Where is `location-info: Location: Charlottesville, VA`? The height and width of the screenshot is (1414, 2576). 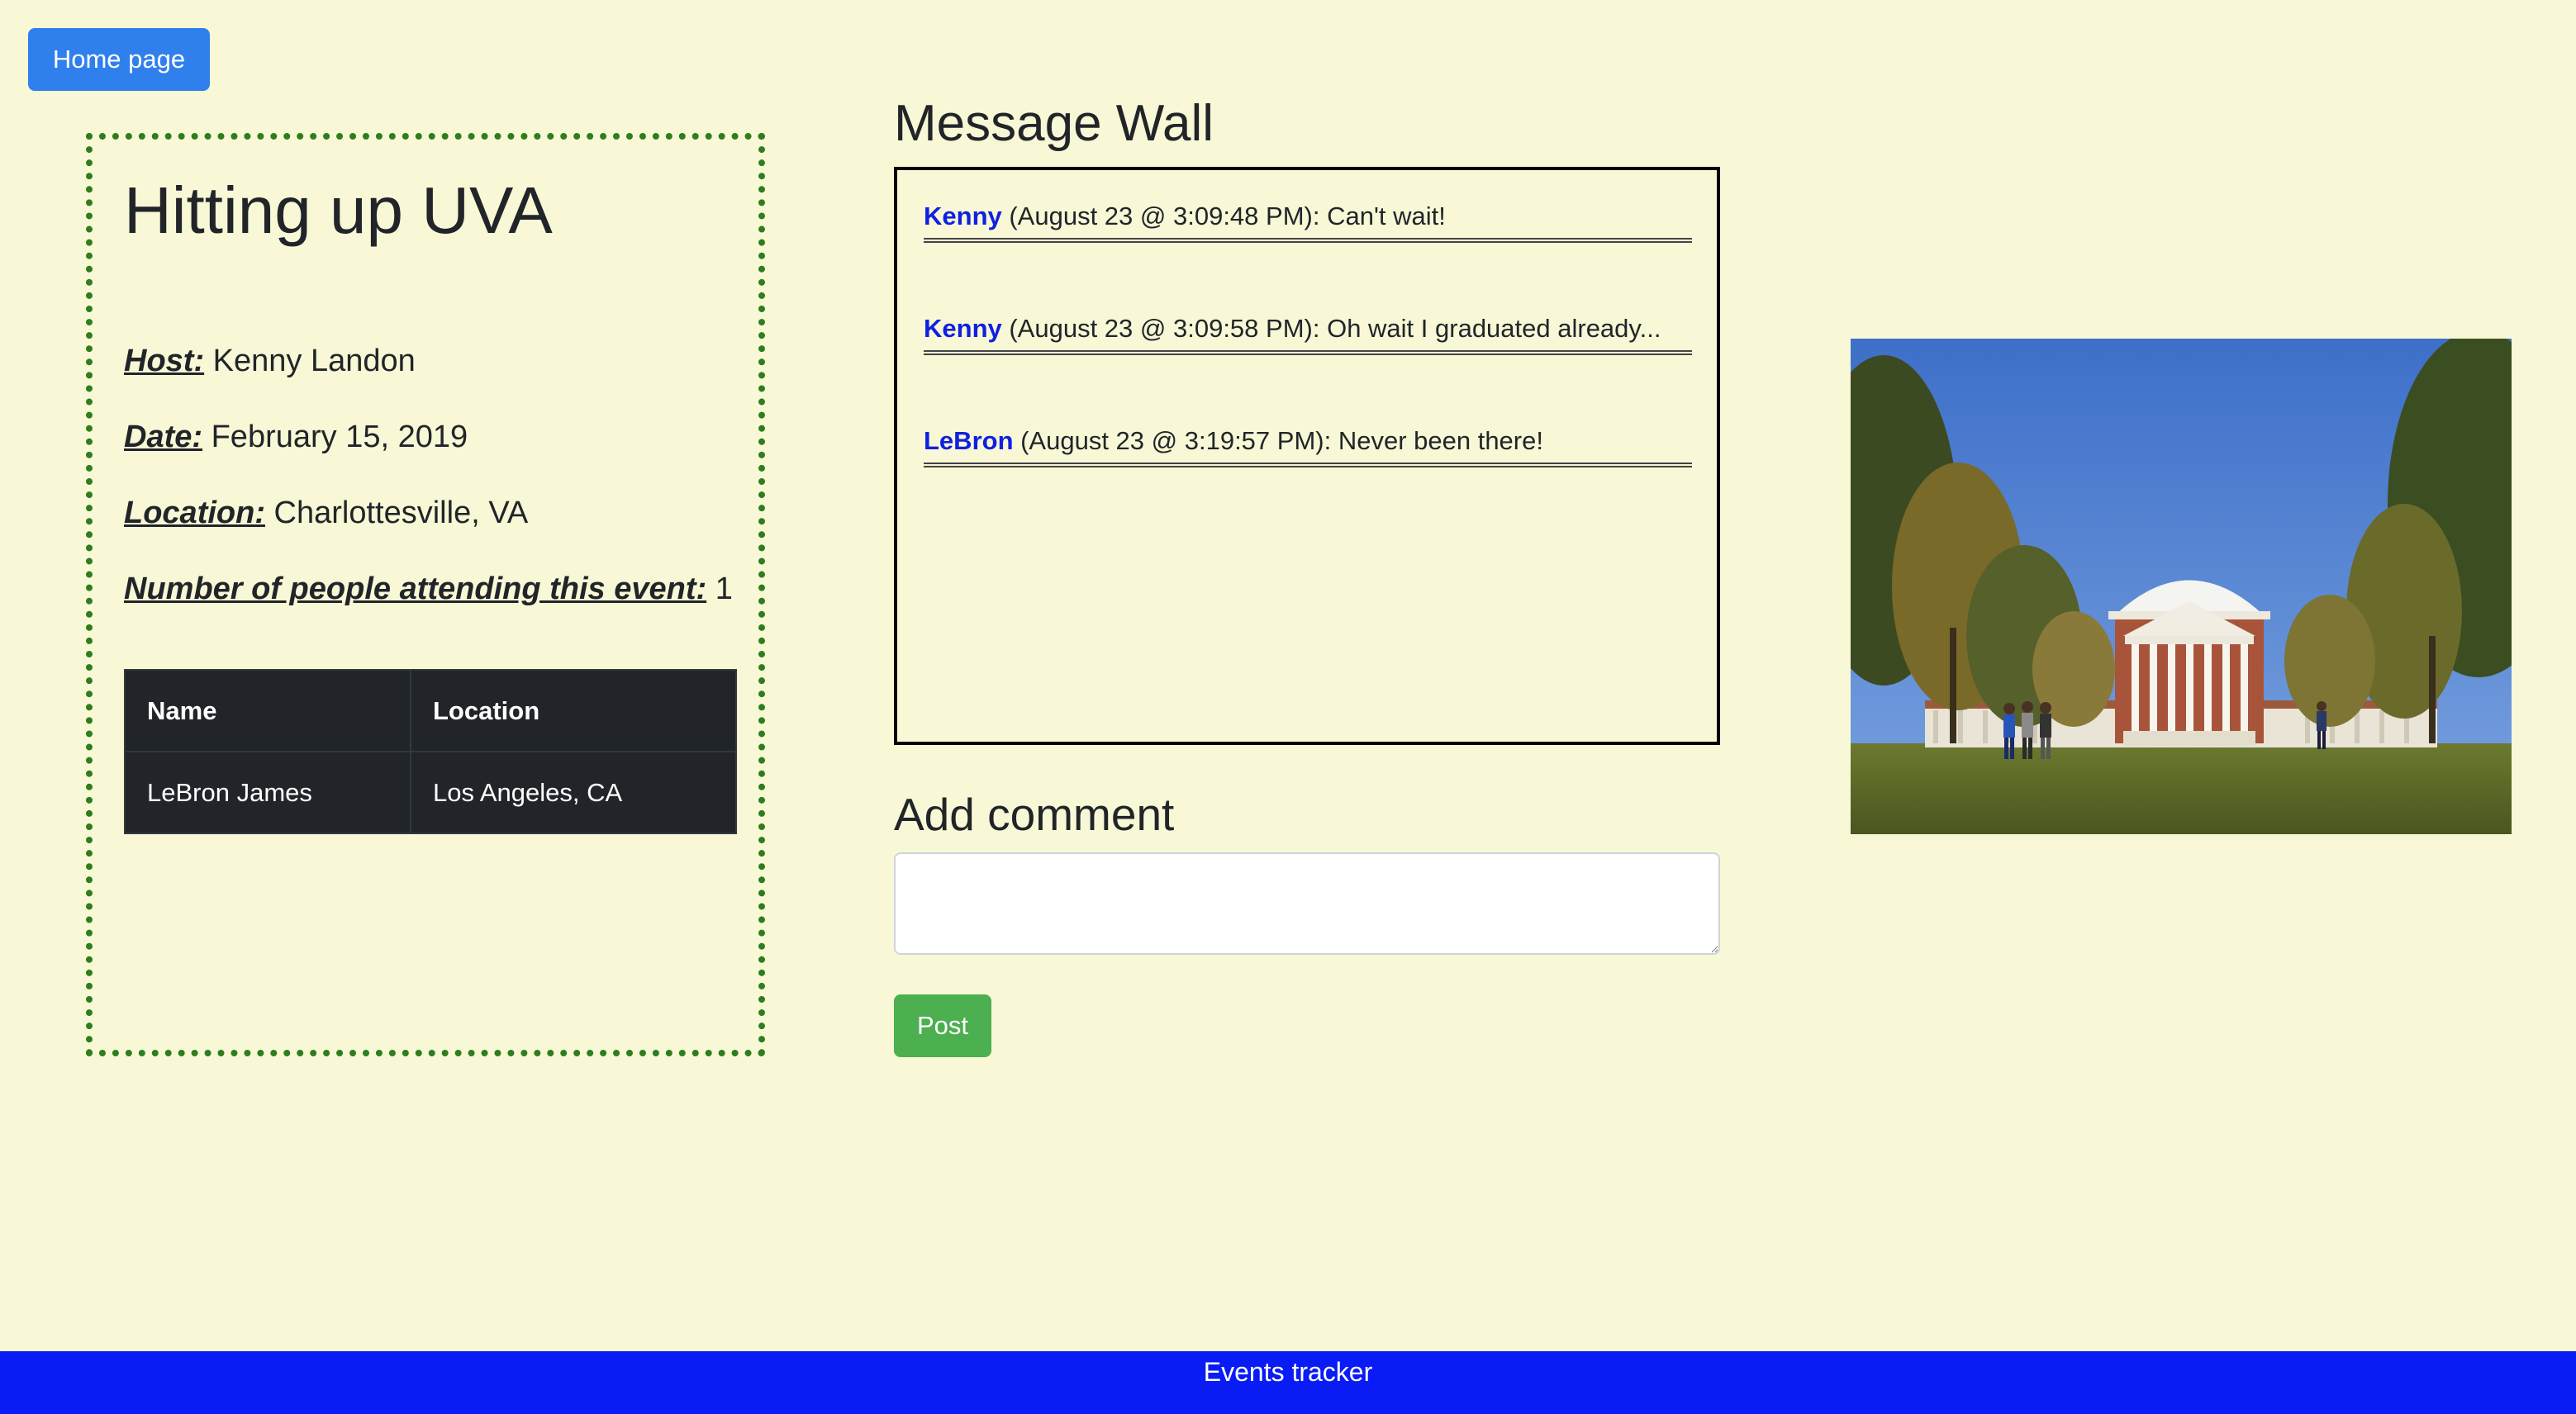 location-info: Location: Charlottesville, VA is located at coordinates (326, 513).